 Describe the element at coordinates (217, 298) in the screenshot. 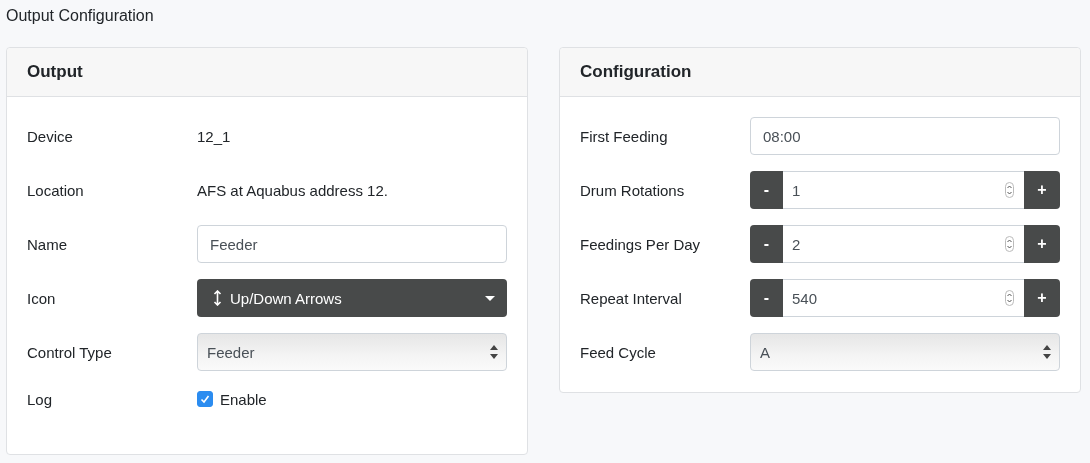

I see `vertical-arrow-icon` at that location.